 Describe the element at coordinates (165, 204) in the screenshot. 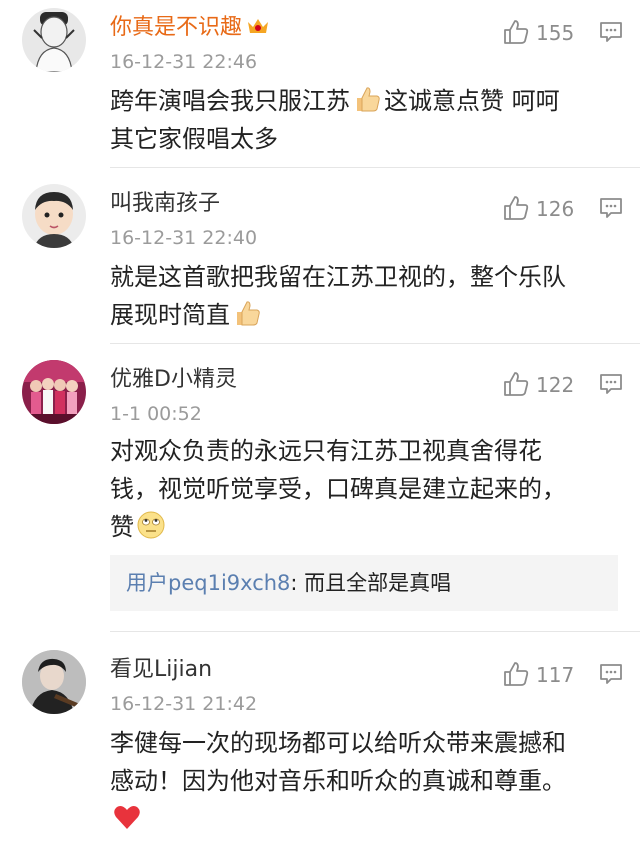

I see `username: 叫我南孩子` at that location.